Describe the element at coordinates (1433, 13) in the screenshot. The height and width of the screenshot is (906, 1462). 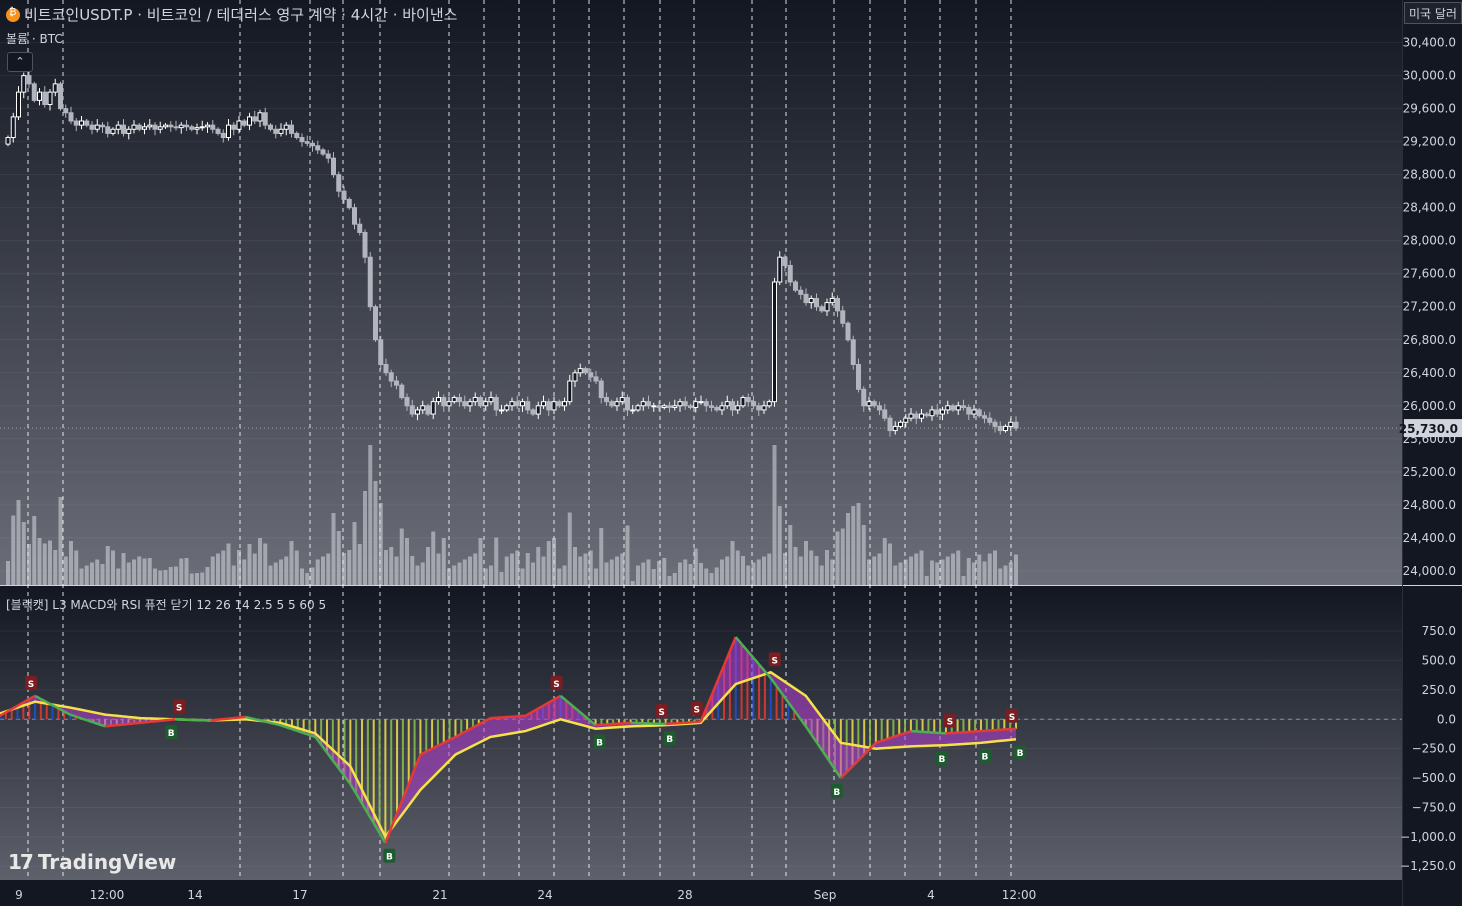
I see `currency-button: 미국 달러` at that location.